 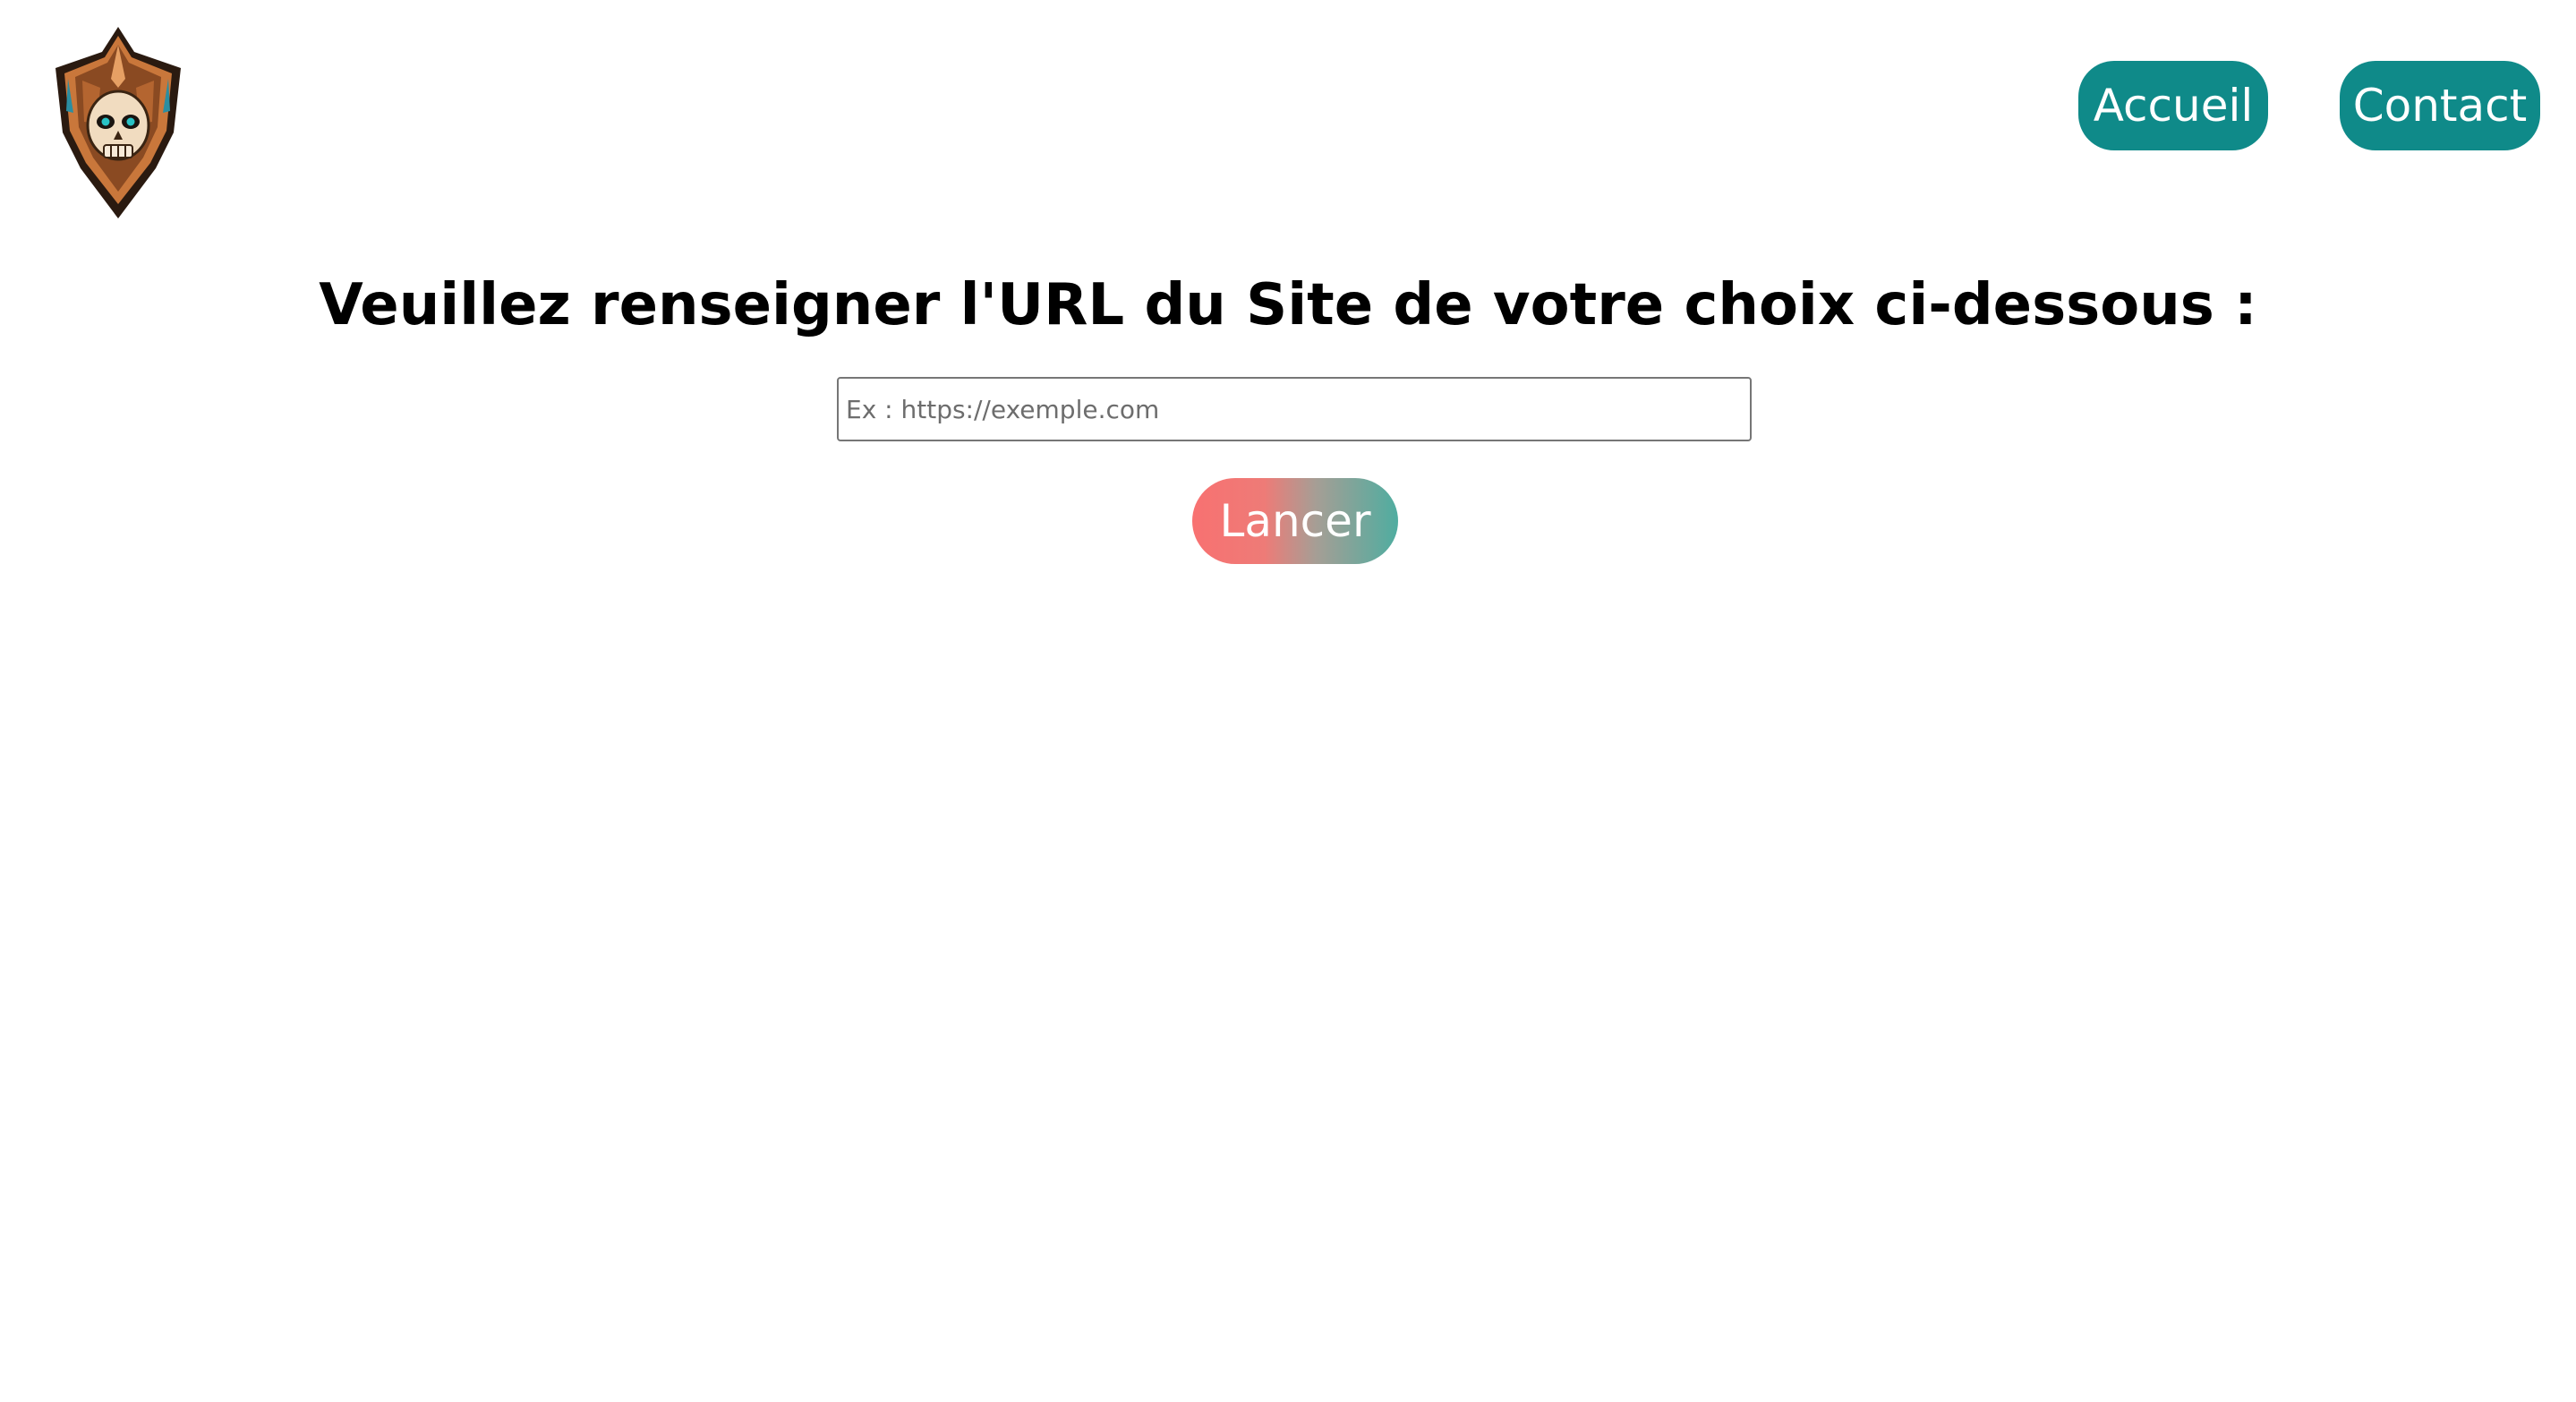 I want to click on launch-button: Lancer, so click(x=1295, y=521).